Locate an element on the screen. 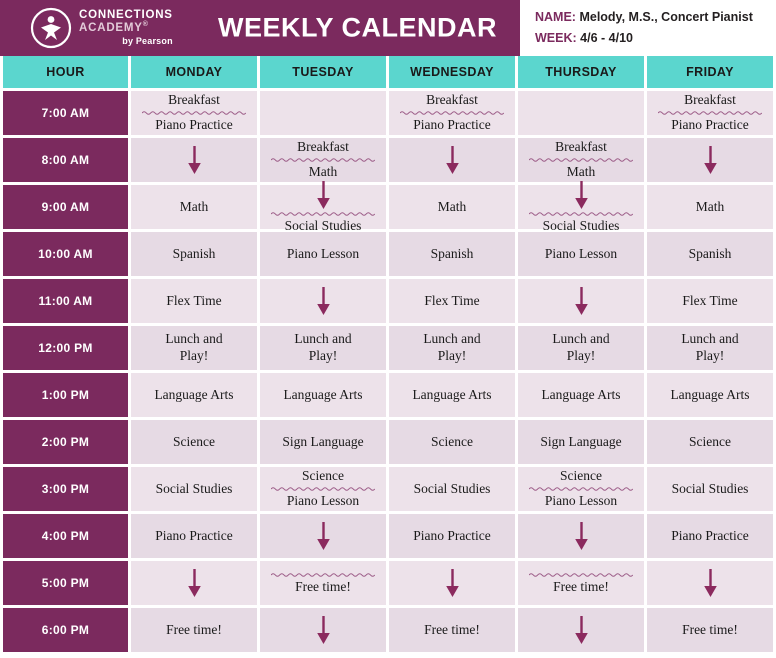  schedule-cell-wednesday: Social Studies is located at coordinates (452, 489).